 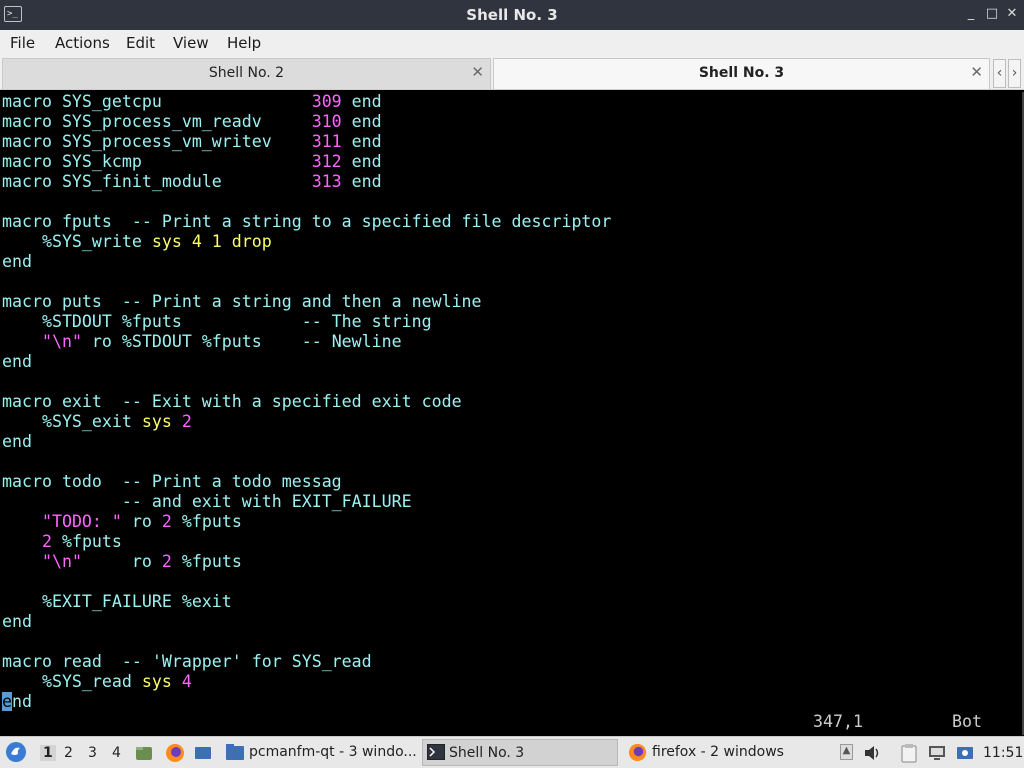 I want to click on window-titlebar: >_ Shell No. 3 _ □ ✕, so click(x=512, y=15).